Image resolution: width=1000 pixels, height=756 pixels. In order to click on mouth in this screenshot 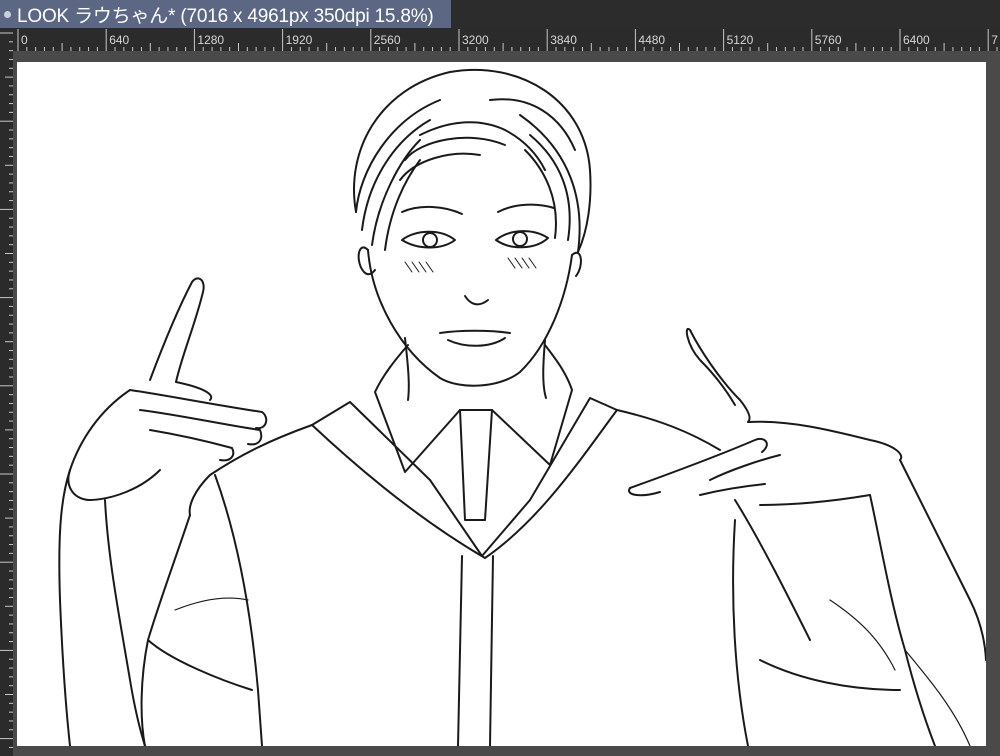, I will do `click(475, 338)`.